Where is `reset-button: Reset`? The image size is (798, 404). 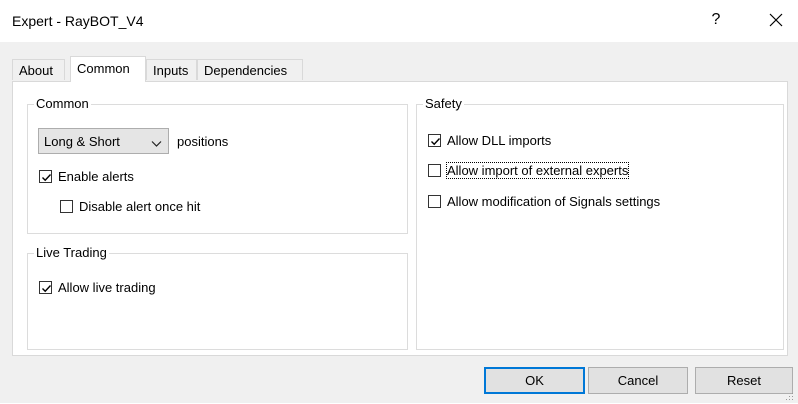
reset-button: Reset is located at coordinates (744, 380).